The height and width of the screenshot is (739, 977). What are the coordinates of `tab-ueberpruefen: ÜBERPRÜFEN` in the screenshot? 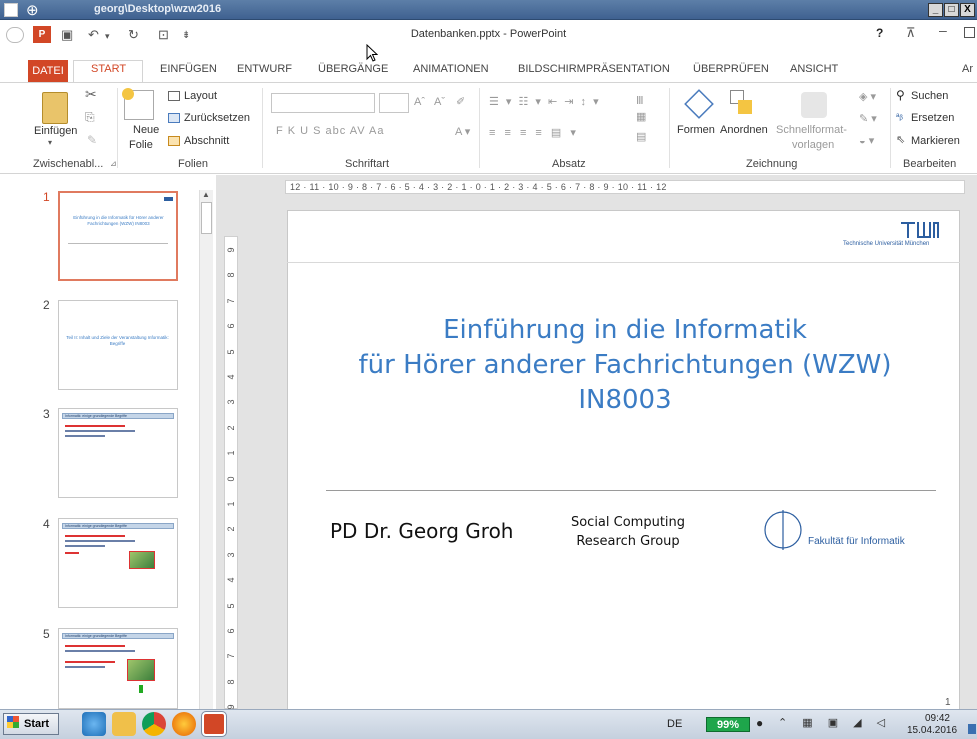 It's located at (731, 69).